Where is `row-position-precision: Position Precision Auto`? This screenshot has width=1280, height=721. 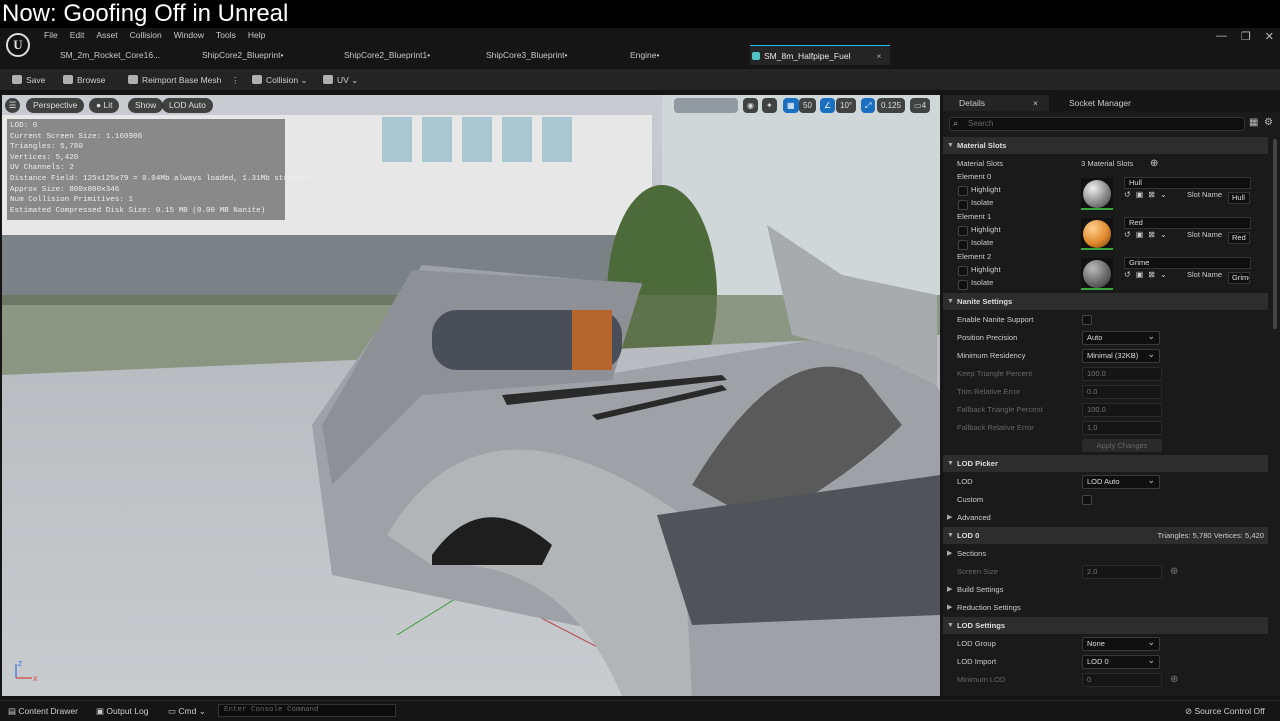
row-position-precision: Position Precision Auto is located at coordinates (1105, 338).